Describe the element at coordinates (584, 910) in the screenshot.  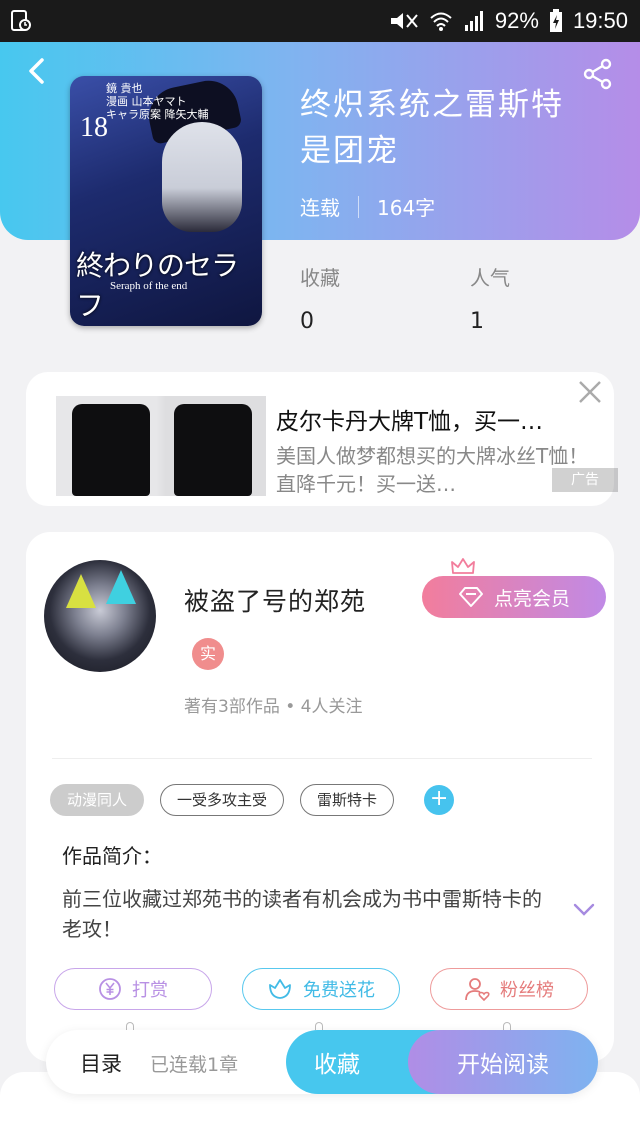
I see `chevron-down-icon` at that location.